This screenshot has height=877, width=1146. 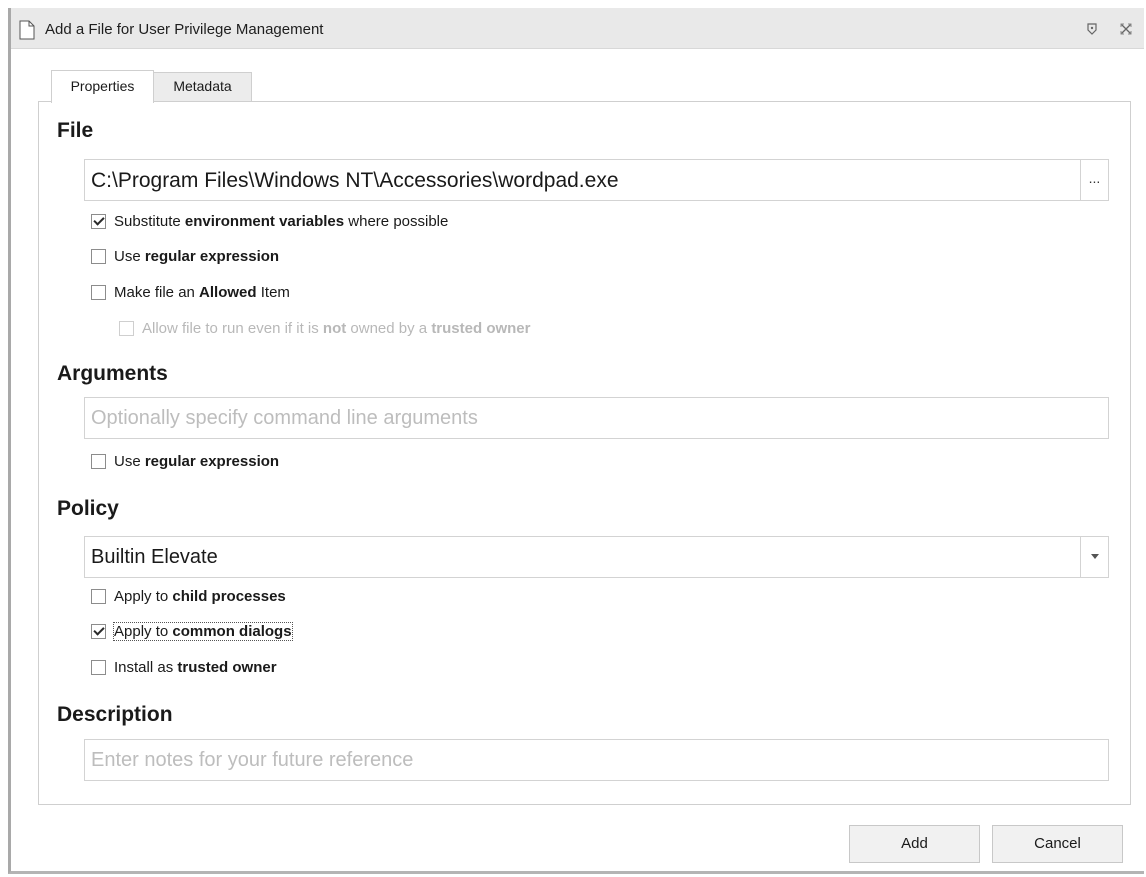 I want to click on arguments-use-regex-checkbox, so click(x=98, y=461).